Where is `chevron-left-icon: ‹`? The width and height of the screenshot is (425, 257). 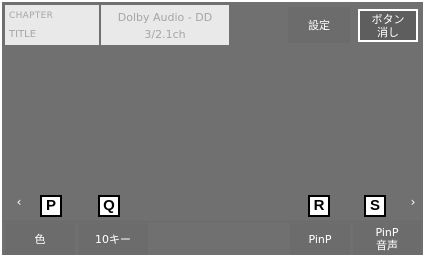
chevron-left-icon: ‹ is located at coordinates (19, 202).